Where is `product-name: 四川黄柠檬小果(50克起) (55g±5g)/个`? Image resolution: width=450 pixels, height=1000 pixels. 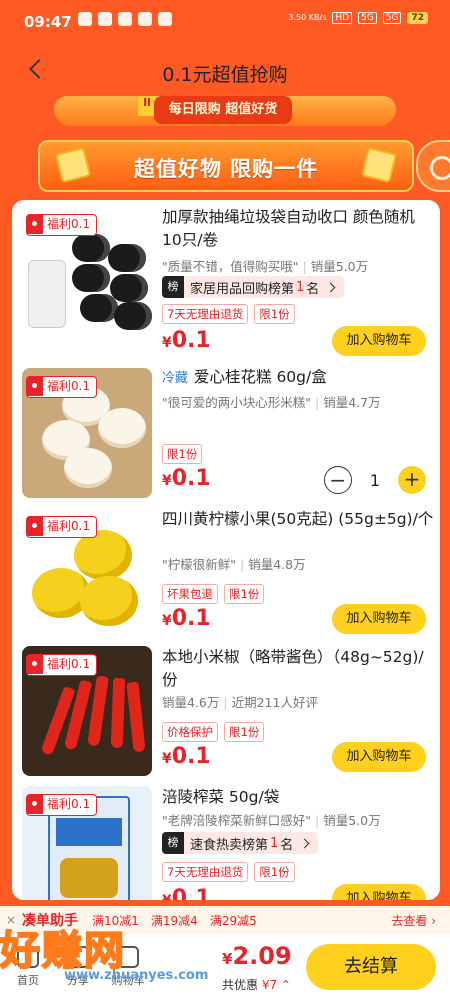
product-name: 四川黄柠檬小果(50克起) (55g±5g)/个 is located at coordinates (298, 519).